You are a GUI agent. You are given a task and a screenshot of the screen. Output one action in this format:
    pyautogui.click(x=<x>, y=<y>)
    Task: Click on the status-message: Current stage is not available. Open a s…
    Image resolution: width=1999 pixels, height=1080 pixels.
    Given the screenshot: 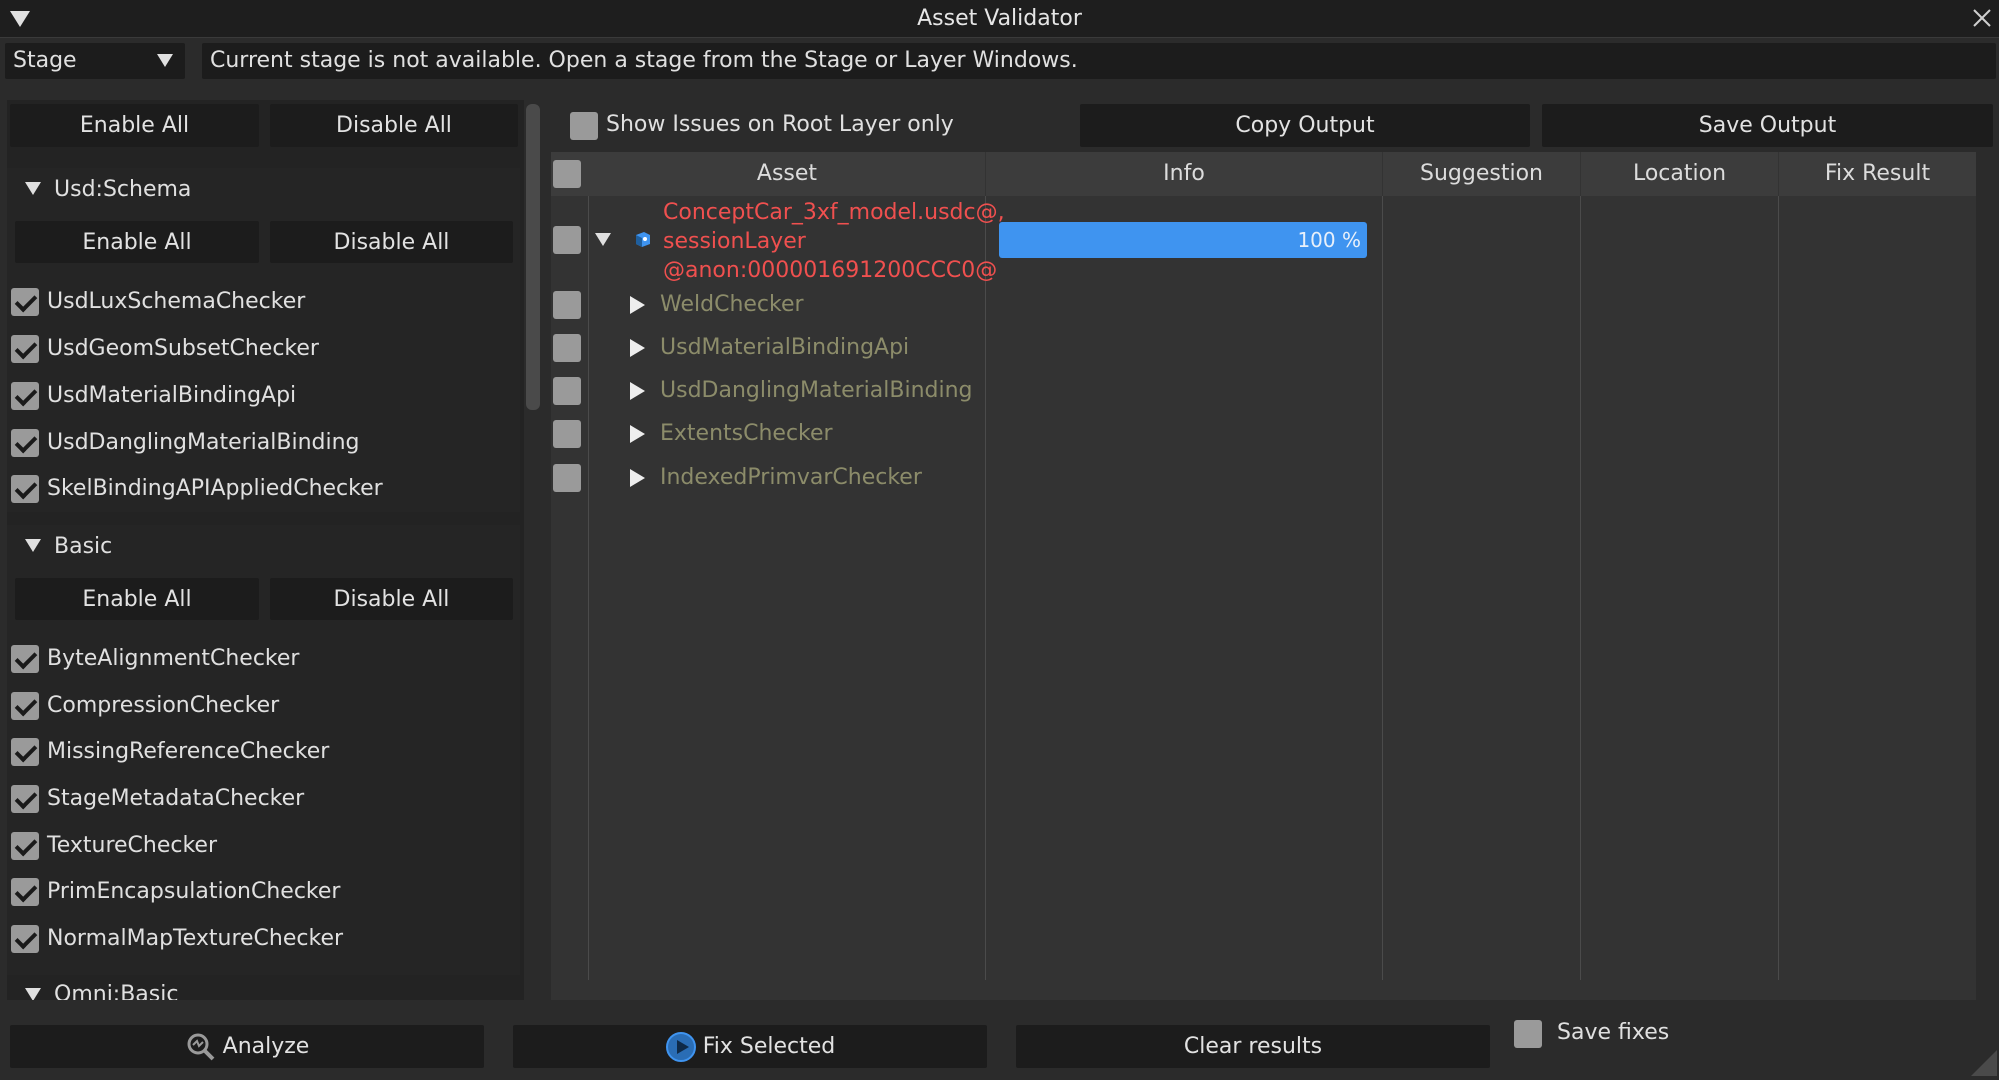 What is the action you would take?
    pyautogui.click(x=644, y=60)
    